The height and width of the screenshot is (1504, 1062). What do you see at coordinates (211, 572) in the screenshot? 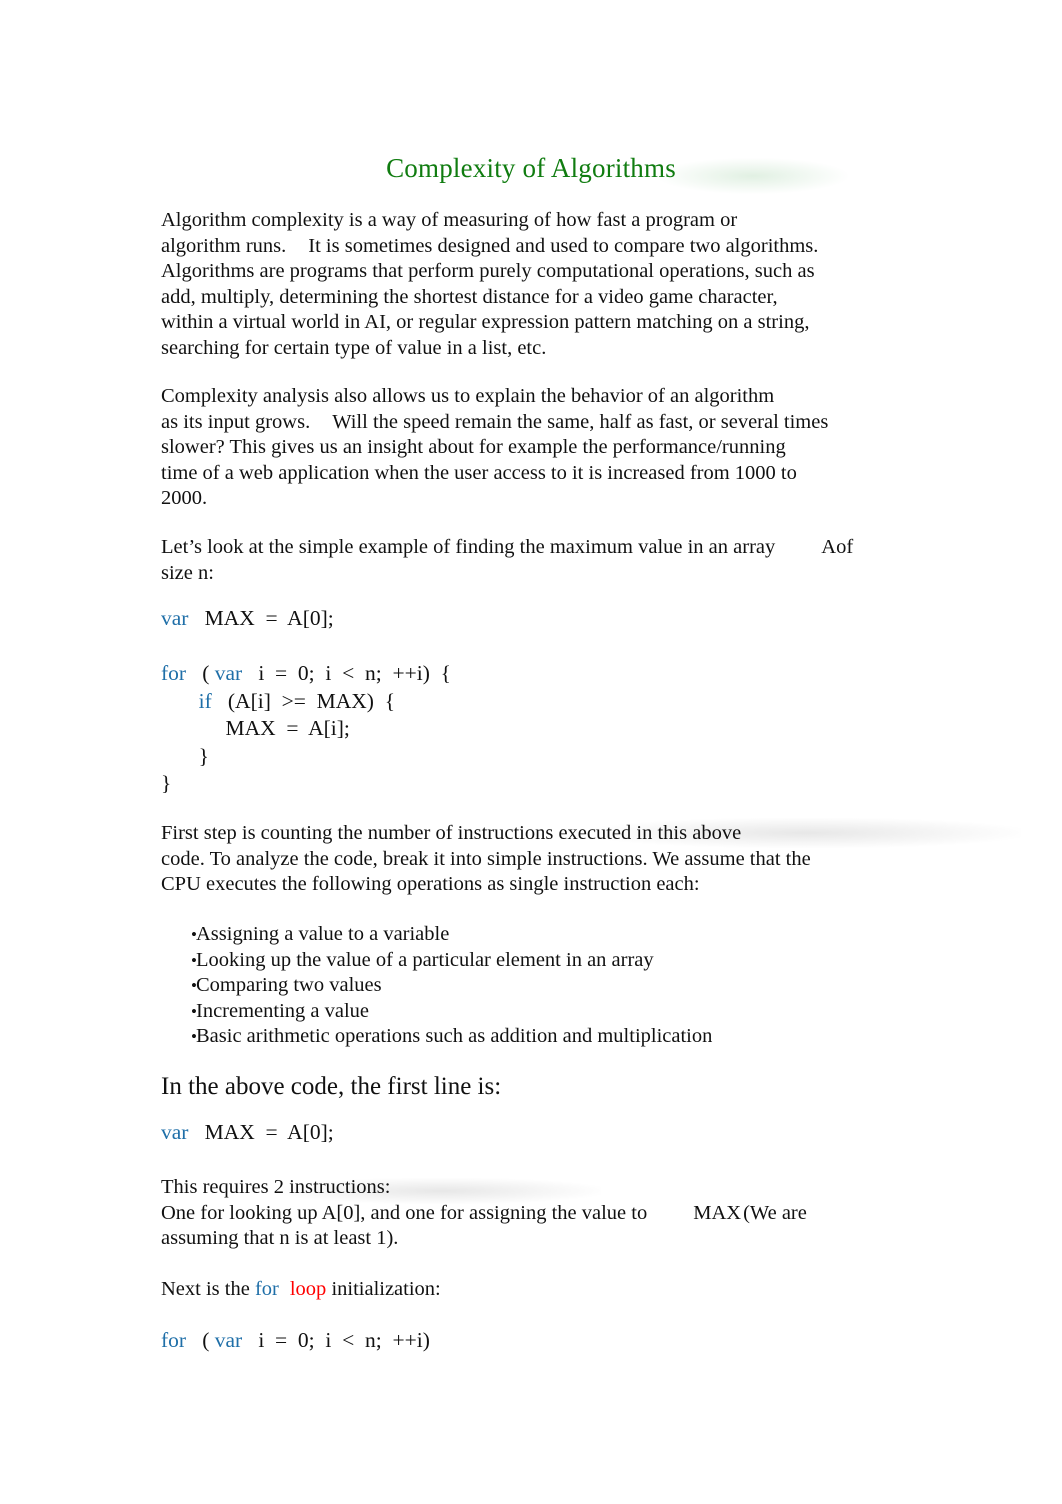
I see `example-line-2c: :` at bounding box center [211, 572].